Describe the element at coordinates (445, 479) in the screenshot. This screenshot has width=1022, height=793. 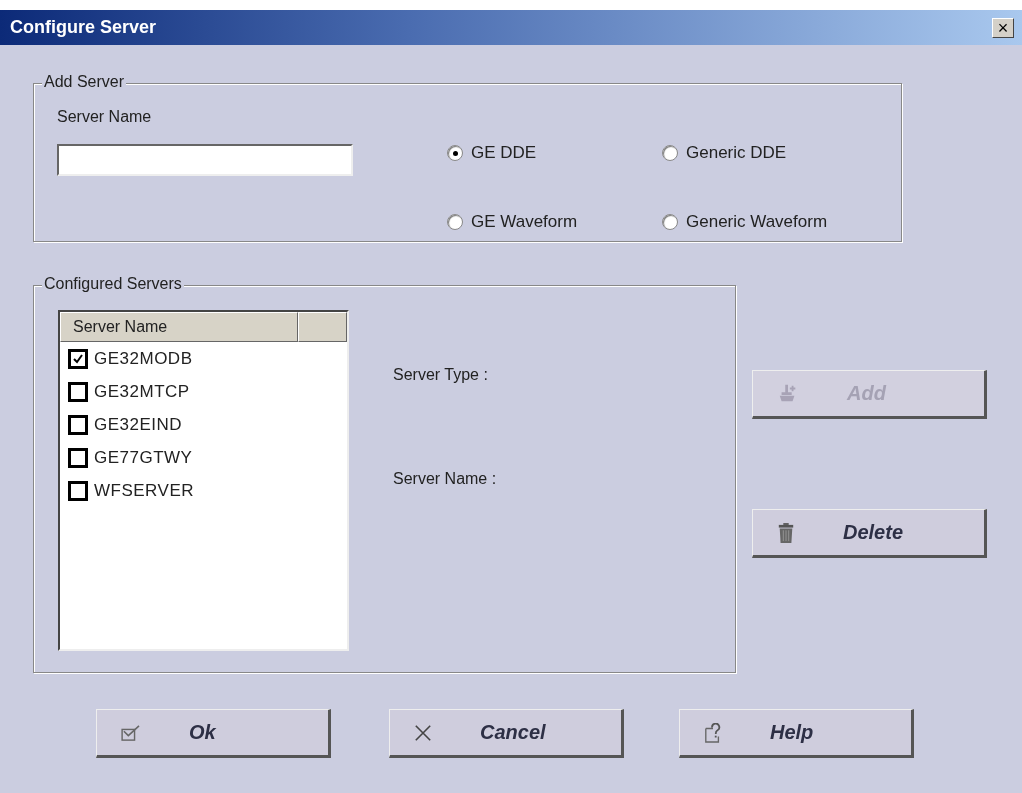
I see `info-label: Server Name :` at that location.